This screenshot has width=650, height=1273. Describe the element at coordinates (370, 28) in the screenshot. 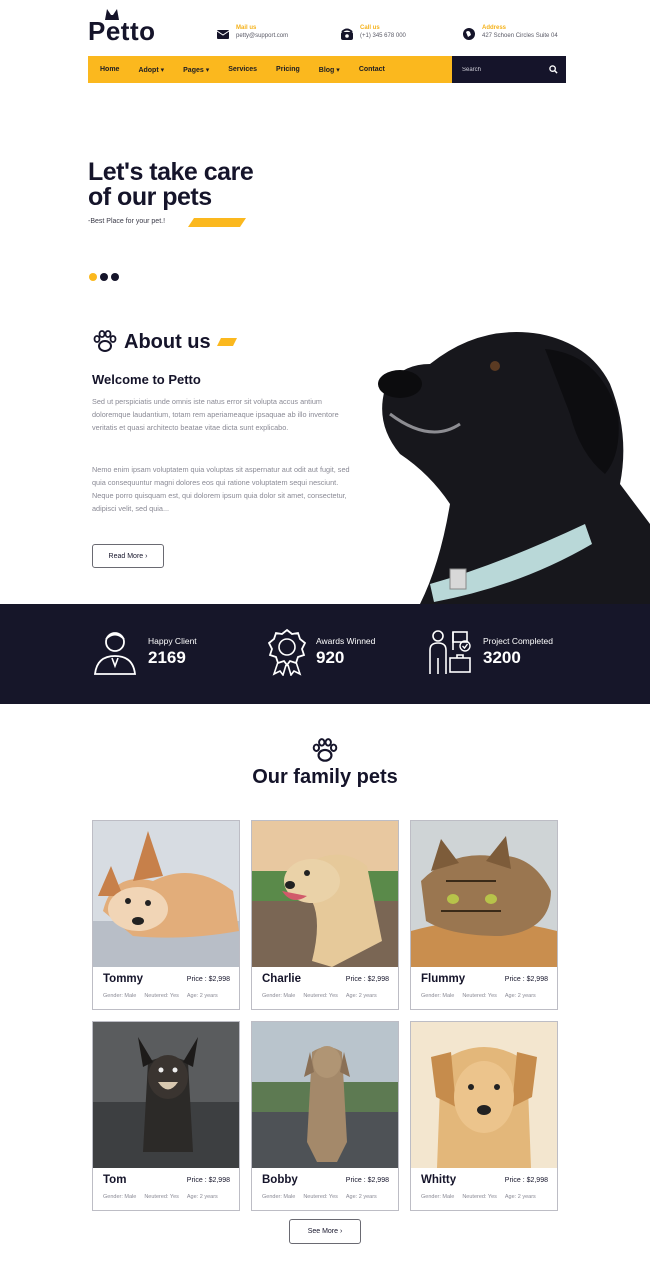

I see `phone-label: Call us` at that location.